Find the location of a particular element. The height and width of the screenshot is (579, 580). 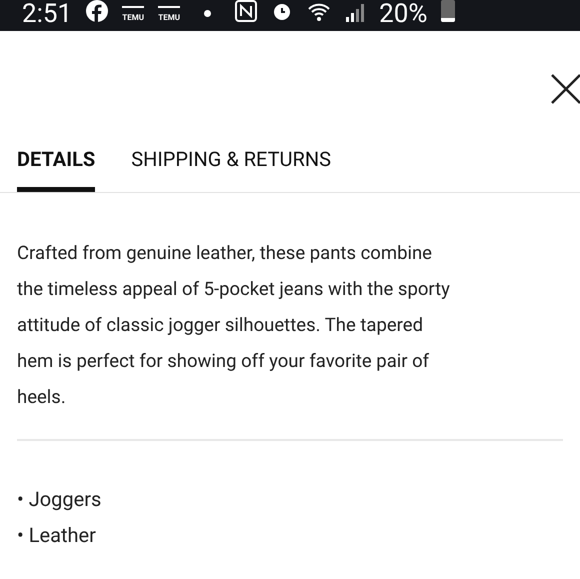

nfc-icon is located at coordinates (246, 11).